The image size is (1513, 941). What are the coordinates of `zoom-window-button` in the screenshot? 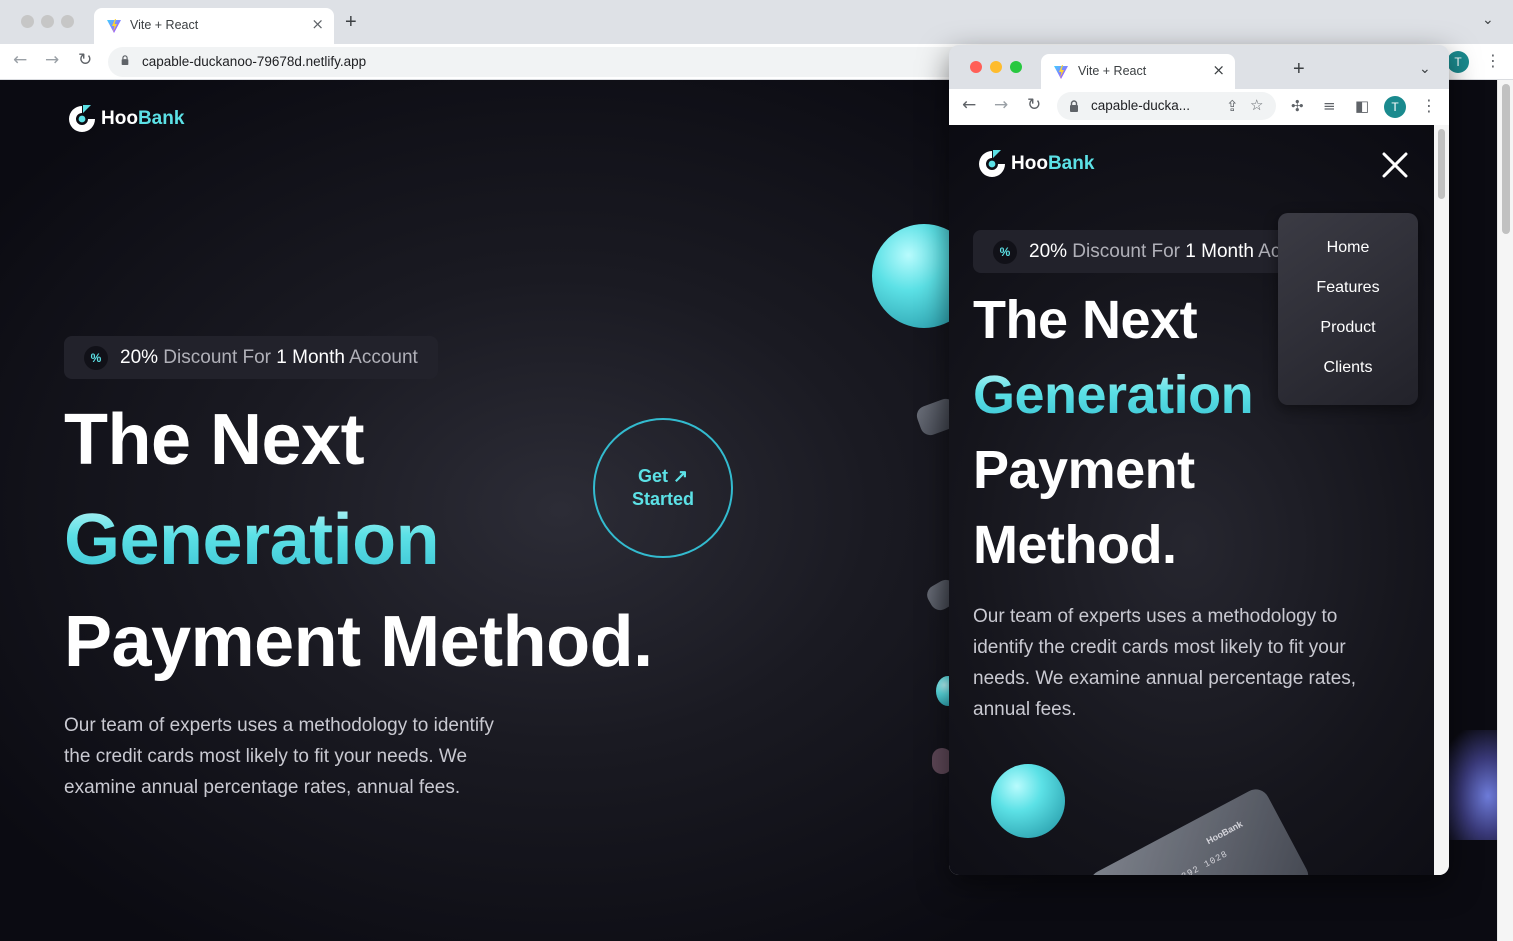 It's located at (67, 21).